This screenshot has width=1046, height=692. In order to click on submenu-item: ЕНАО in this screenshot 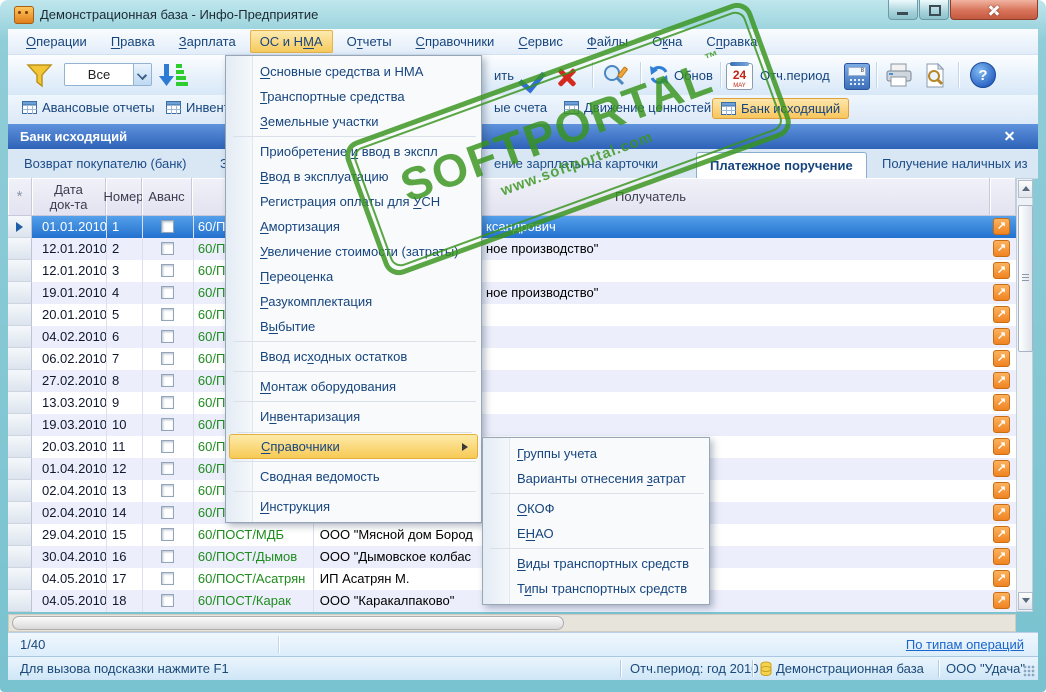, I will do `click(596, 533)`.